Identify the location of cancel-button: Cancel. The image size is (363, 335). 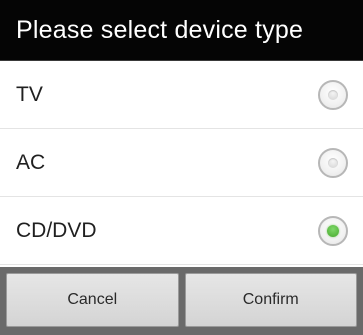
(92, 300).